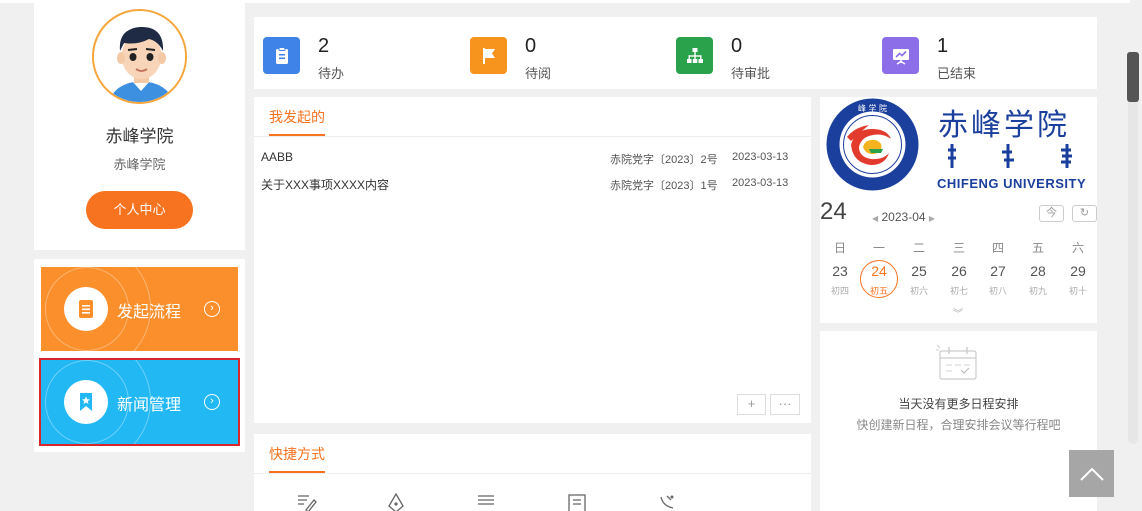 Image resolution: width=1142 pixels, height=511 pixels. Describe the element at coordinates (149, 405) in the screenshot. I see `news-management-label: 新闻管理` at that location.